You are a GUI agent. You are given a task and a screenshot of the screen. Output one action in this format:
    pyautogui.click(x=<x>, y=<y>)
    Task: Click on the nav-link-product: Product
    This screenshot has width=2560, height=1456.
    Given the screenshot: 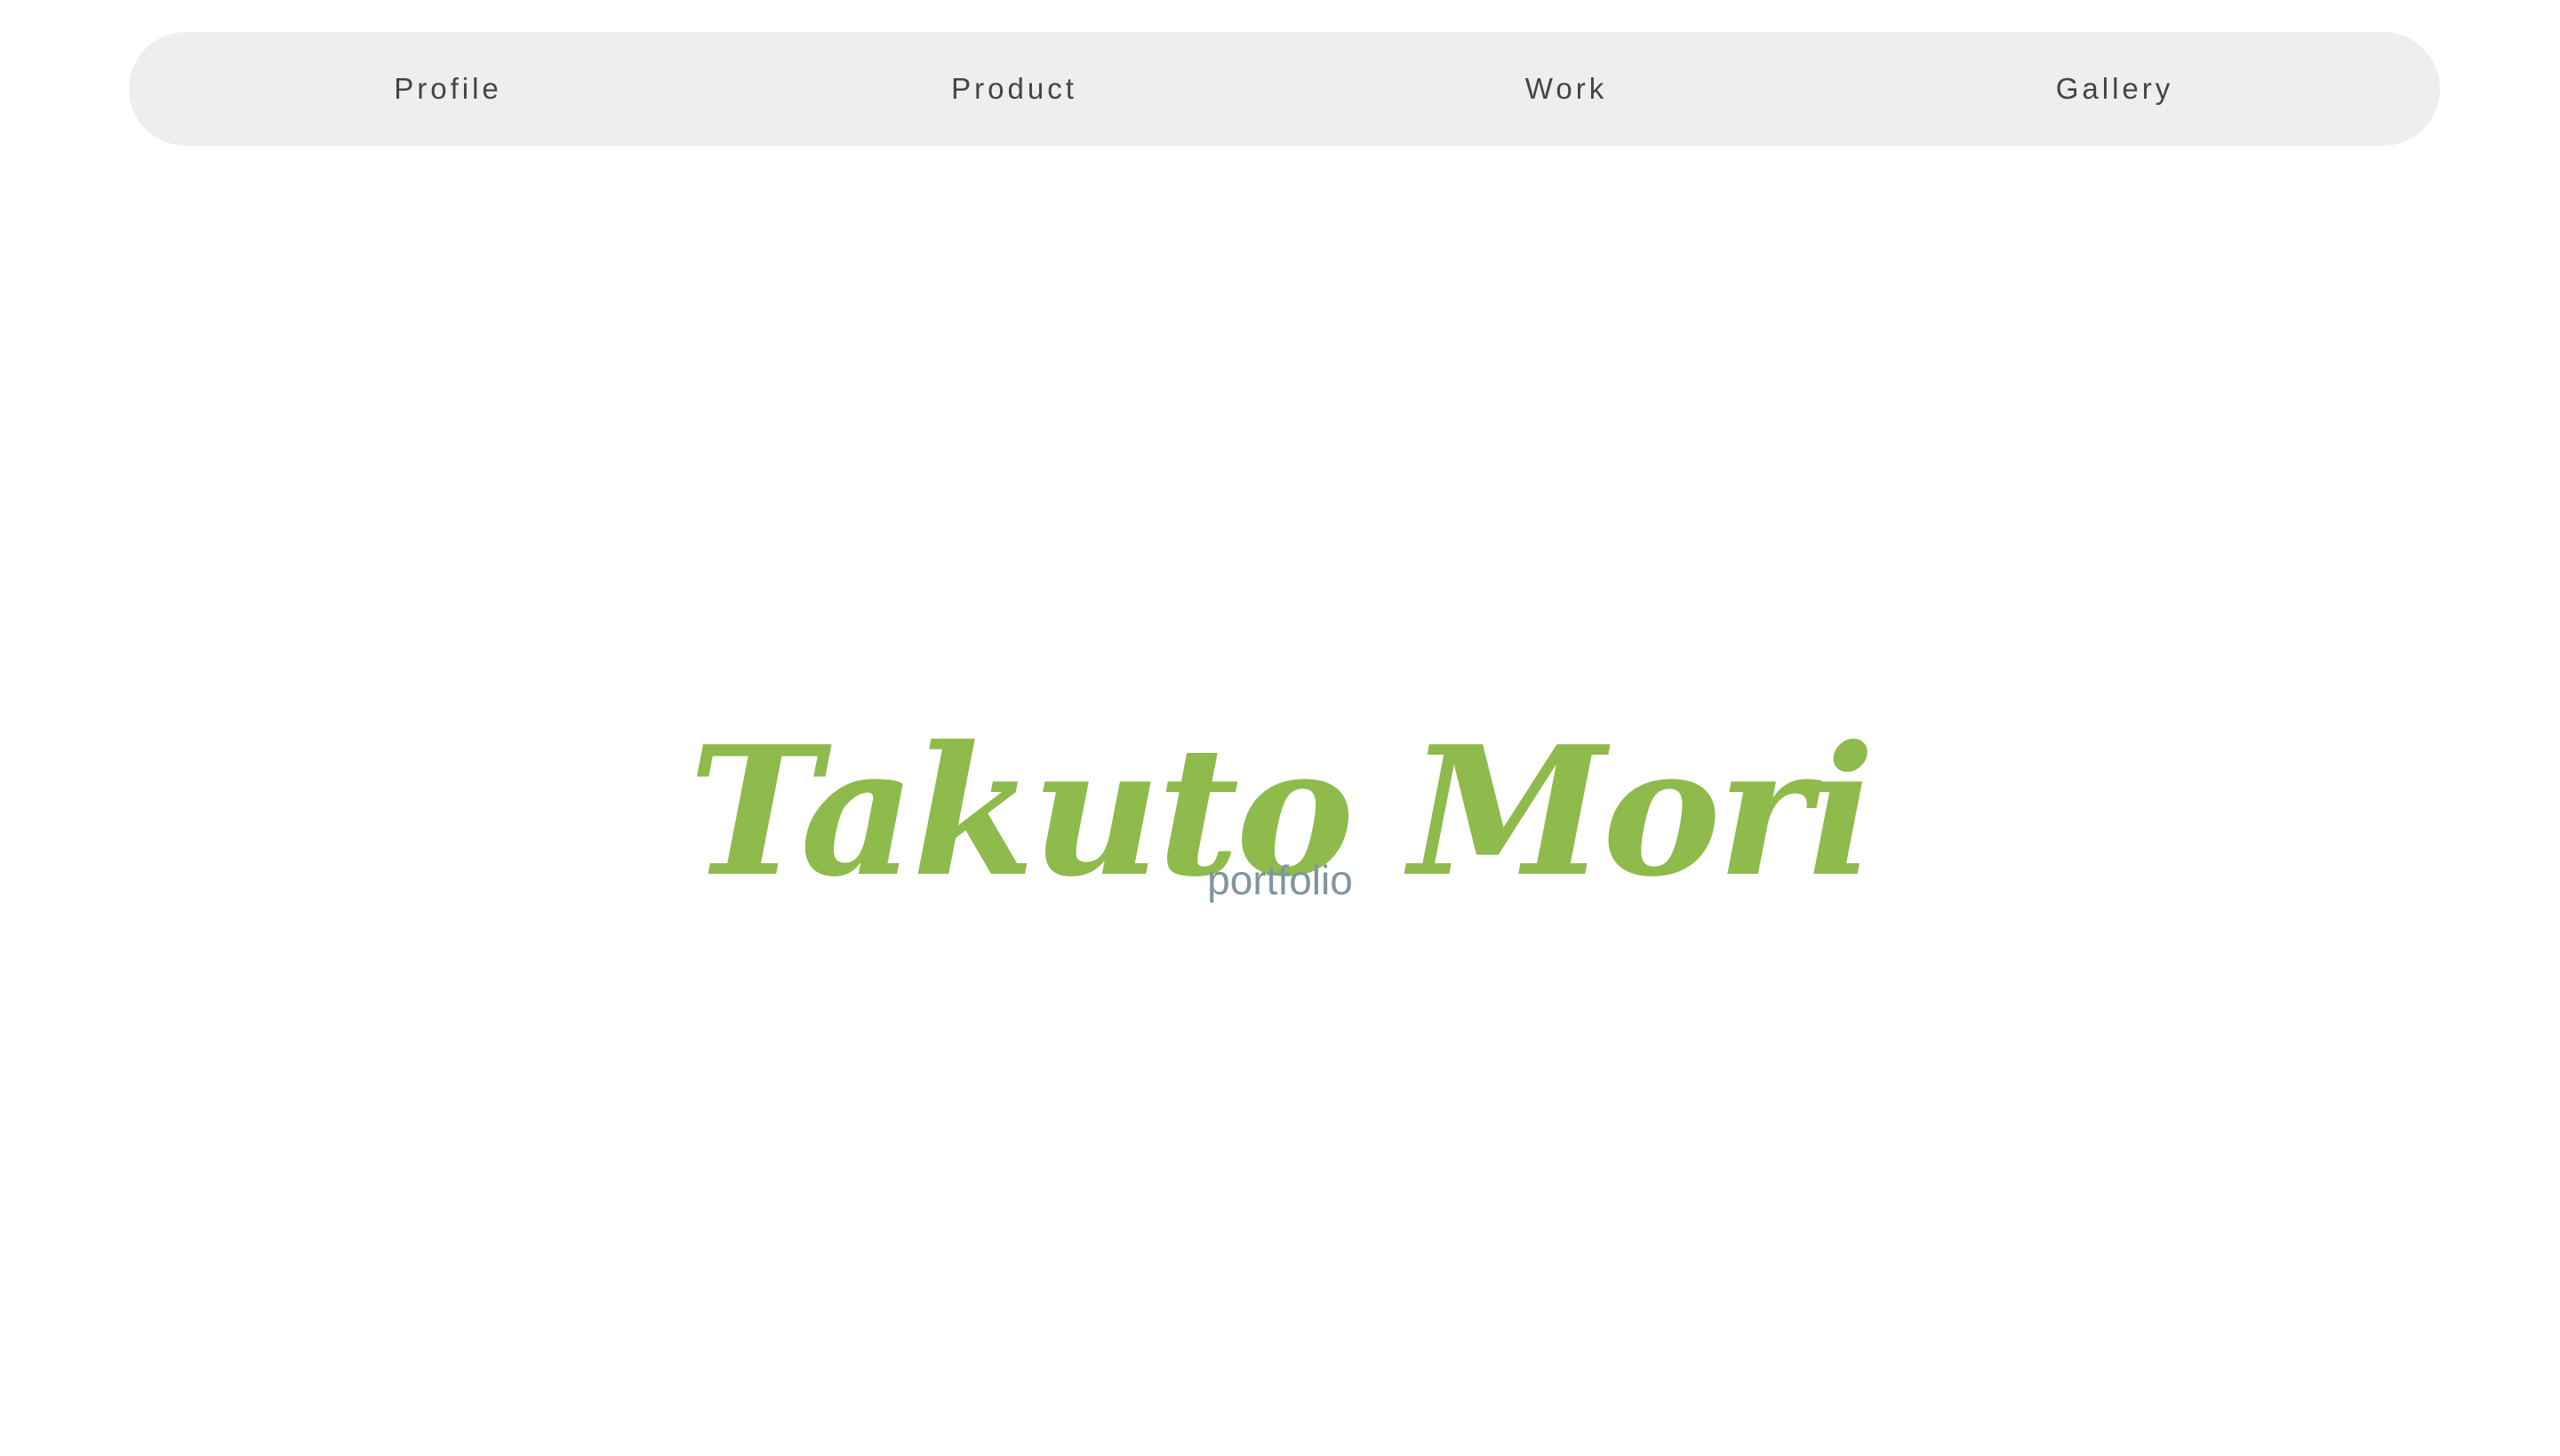 What is the action you would take?
    pyautogui.click(x=1014, y=89)
    